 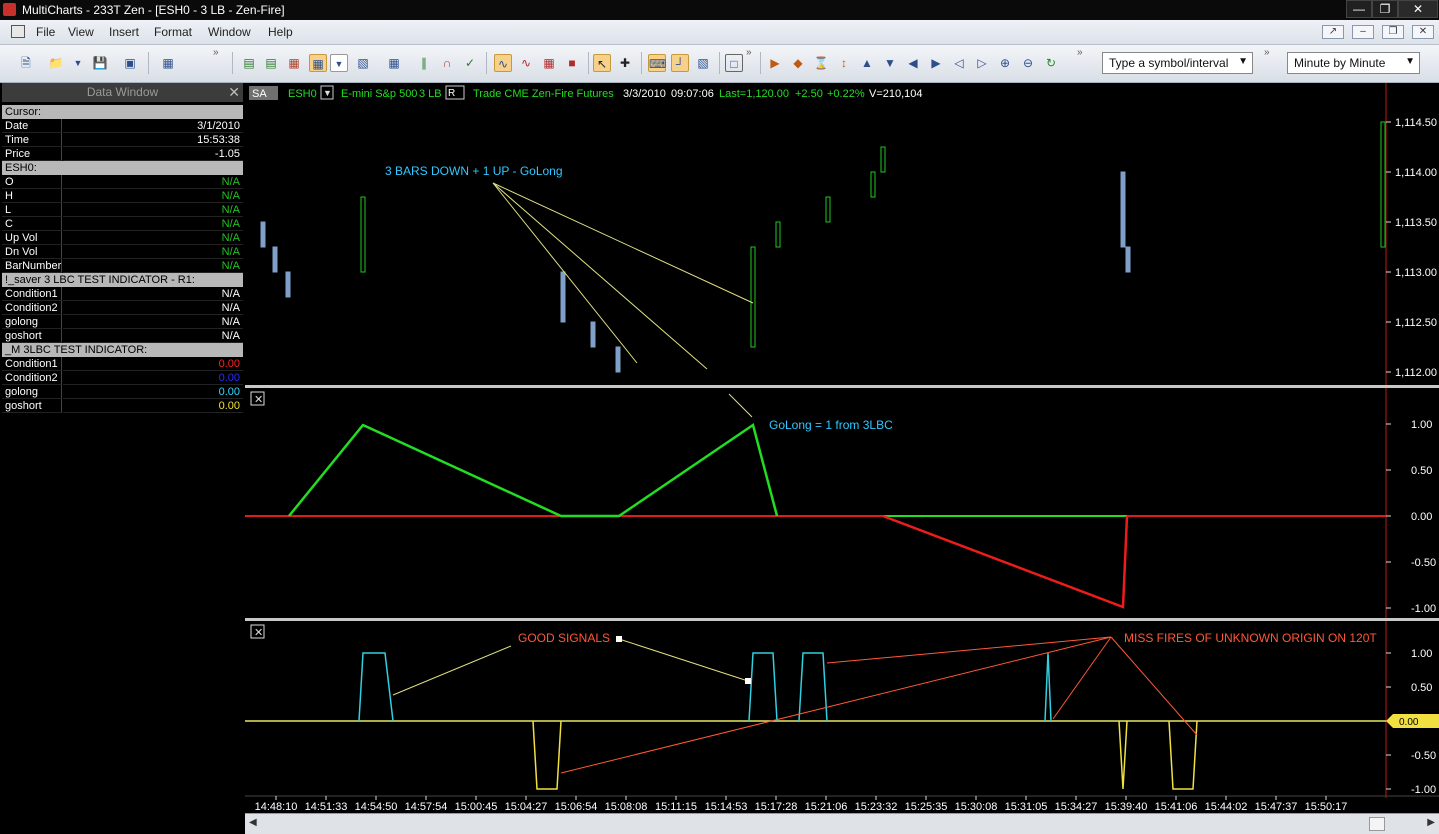 I want to click on scale-up-icon: ▲, so click(x=867, y=63).